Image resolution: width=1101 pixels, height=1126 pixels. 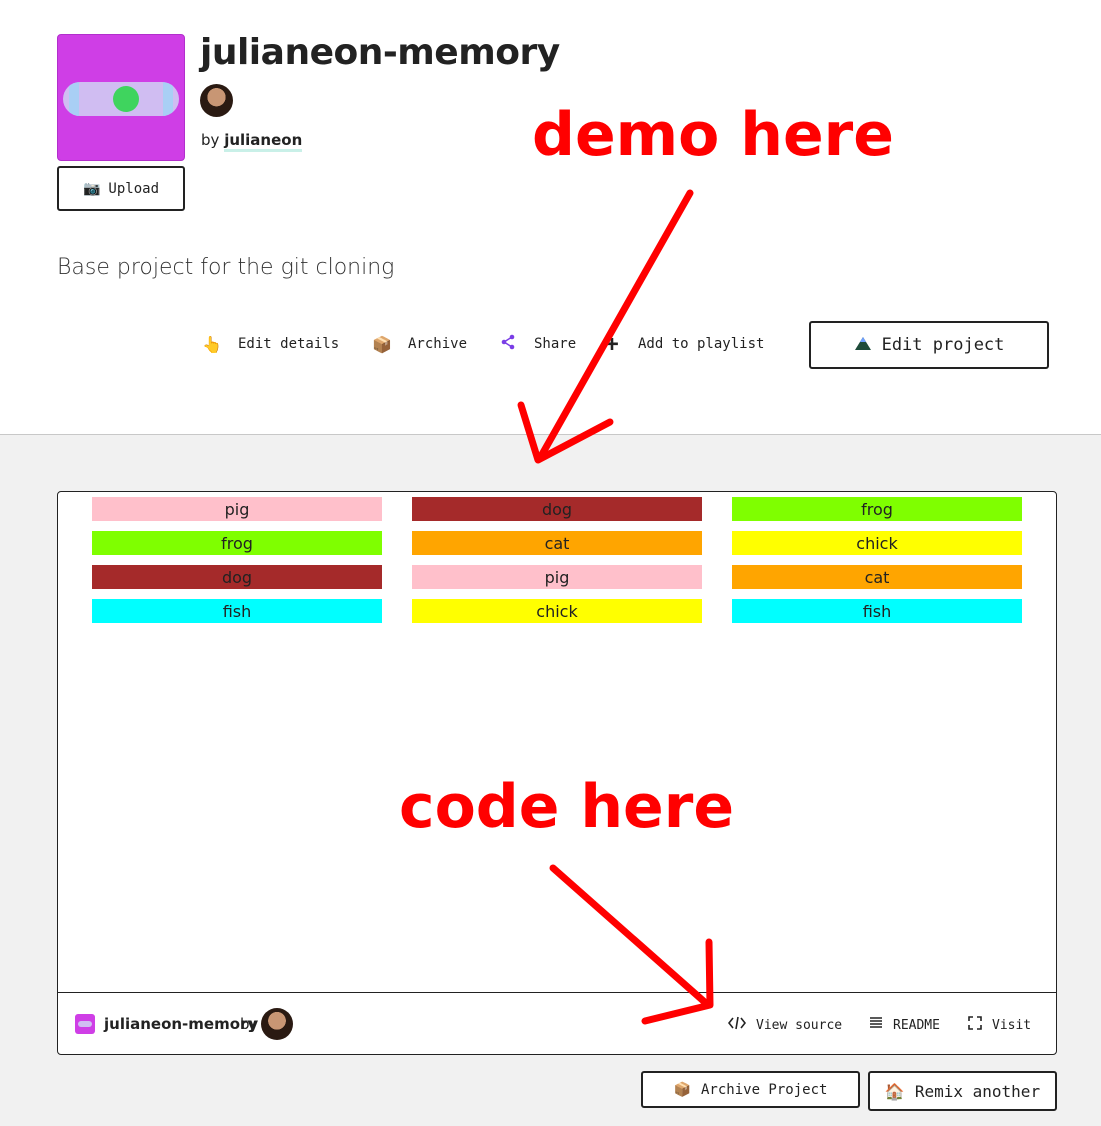 I want to click on camera-icon: 📷, so click(x=91, y=188).